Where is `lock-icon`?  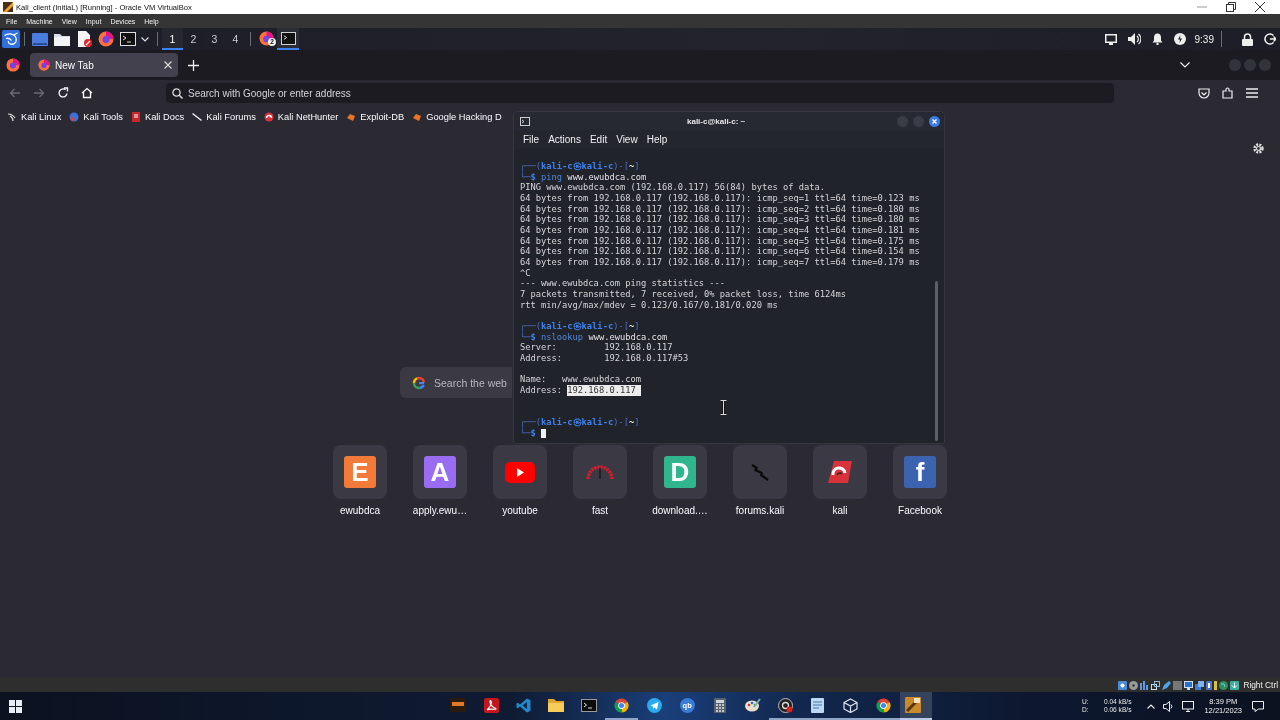 lock-icon is located at coordinates (1247, 39).